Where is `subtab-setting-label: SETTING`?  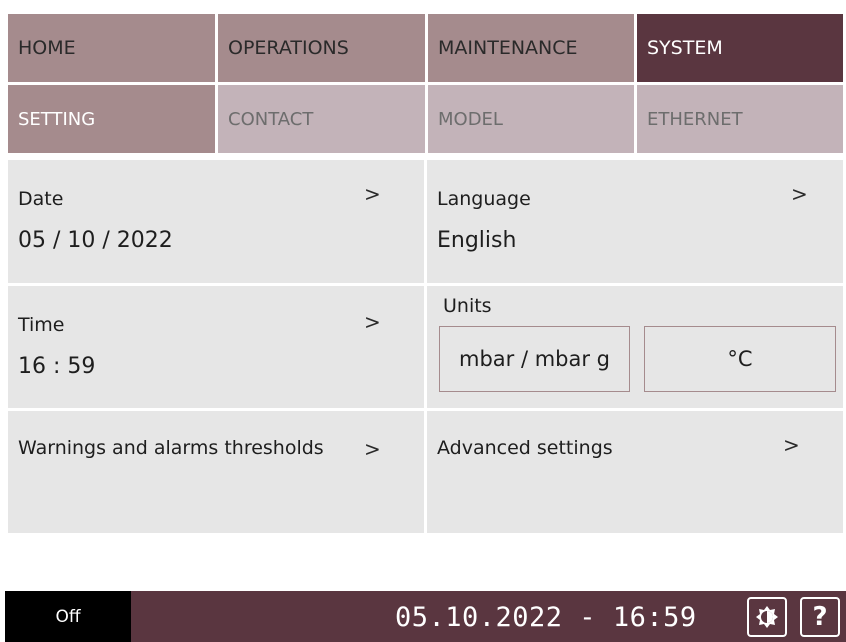 subtab-setting-label: SETTING is located at coordinates (57, 119).